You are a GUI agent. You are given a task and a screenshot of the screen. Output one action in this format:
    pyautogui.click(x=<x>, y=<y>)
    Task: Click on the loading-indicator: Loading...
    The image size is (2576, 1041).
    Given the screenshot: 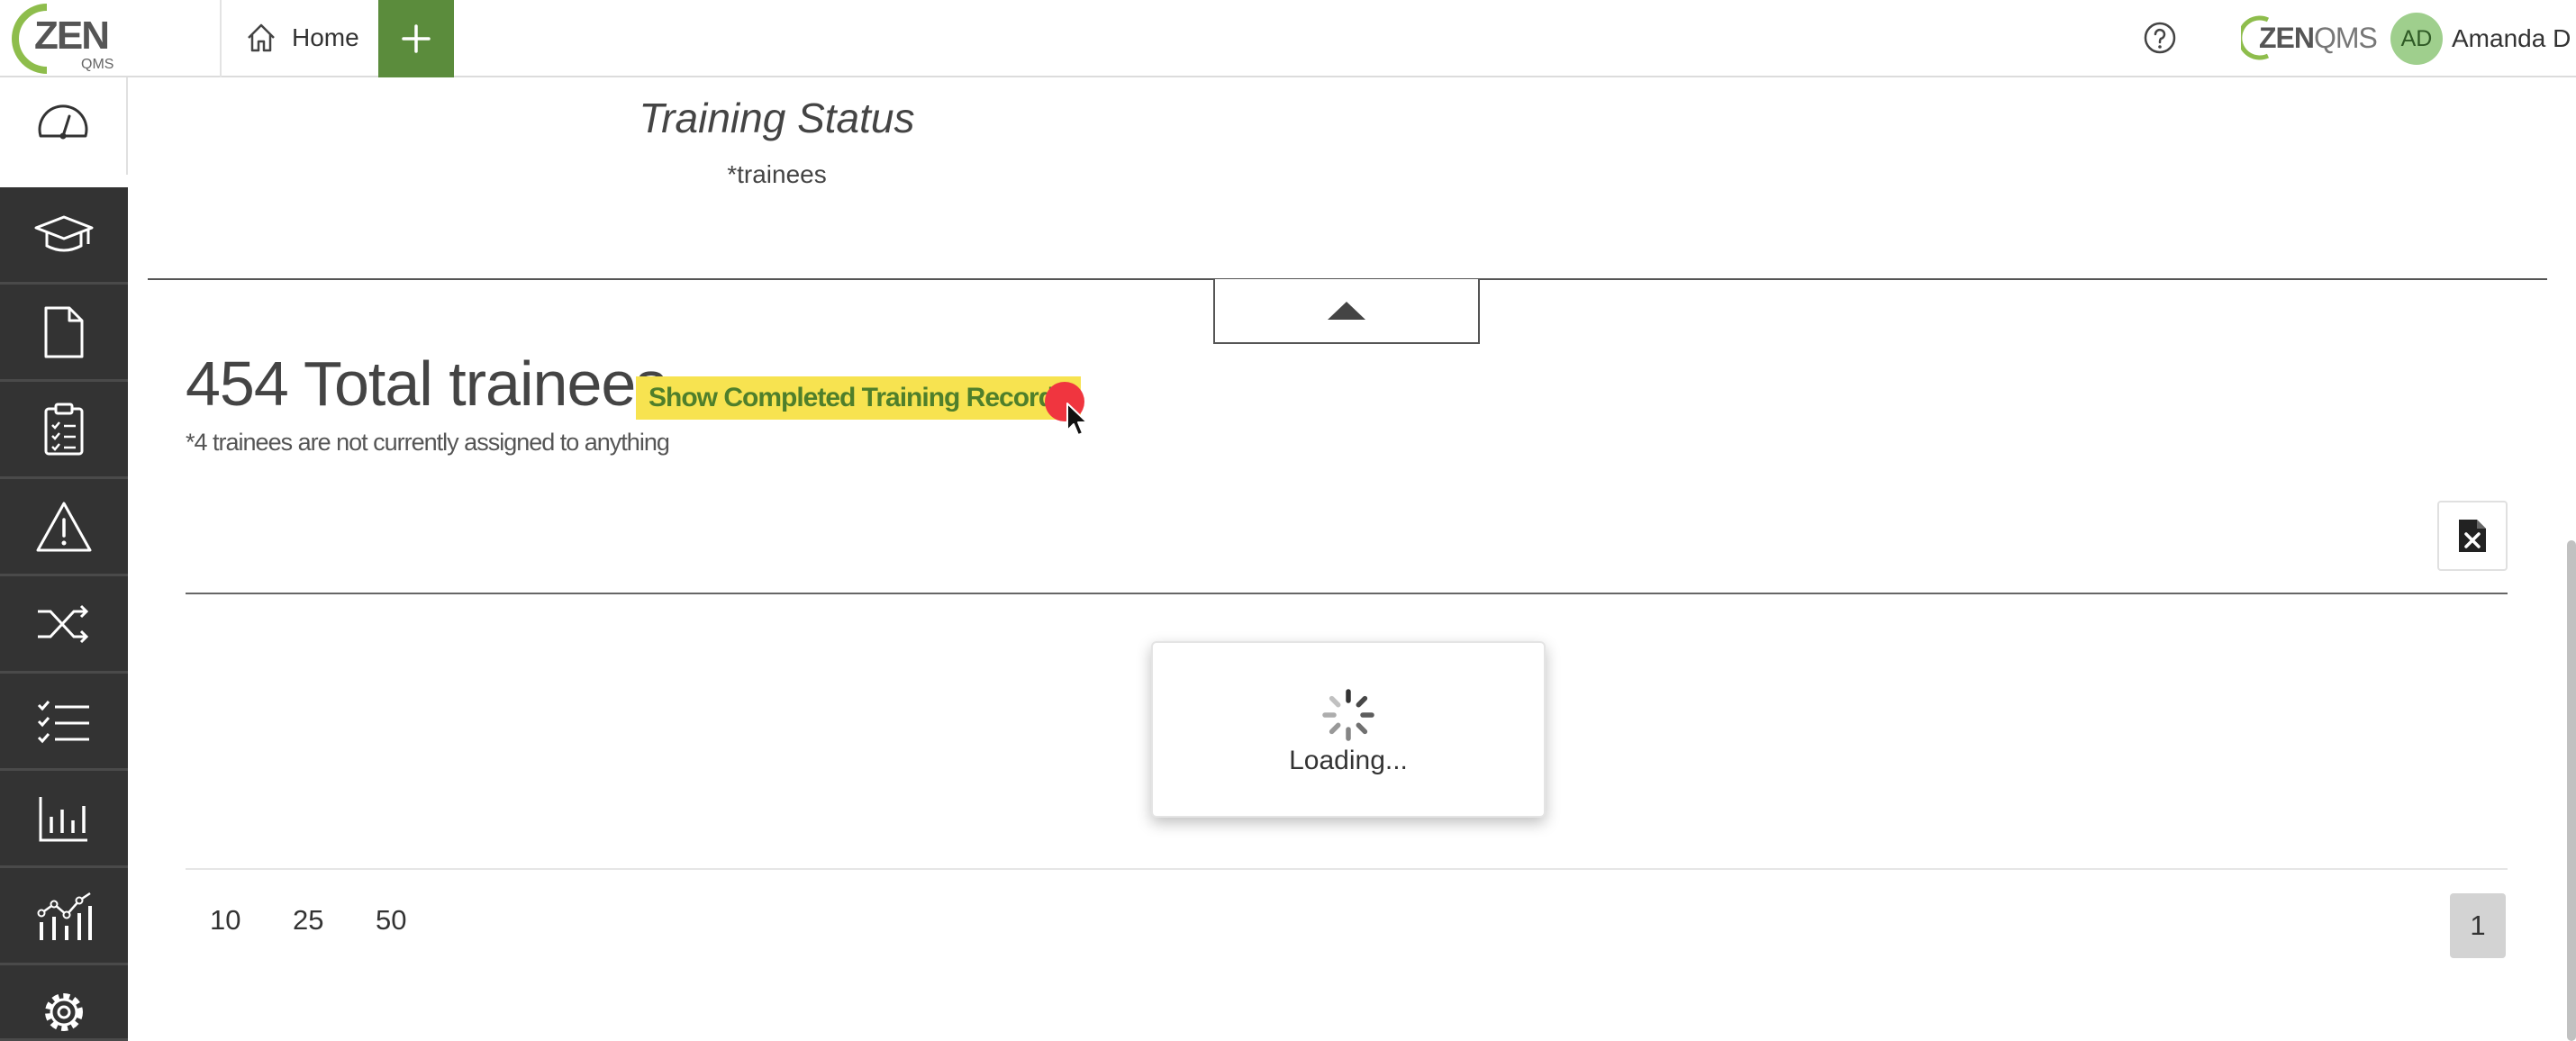 What is the action you would take?
    pyautogui.click(x=1348, y=729)
    